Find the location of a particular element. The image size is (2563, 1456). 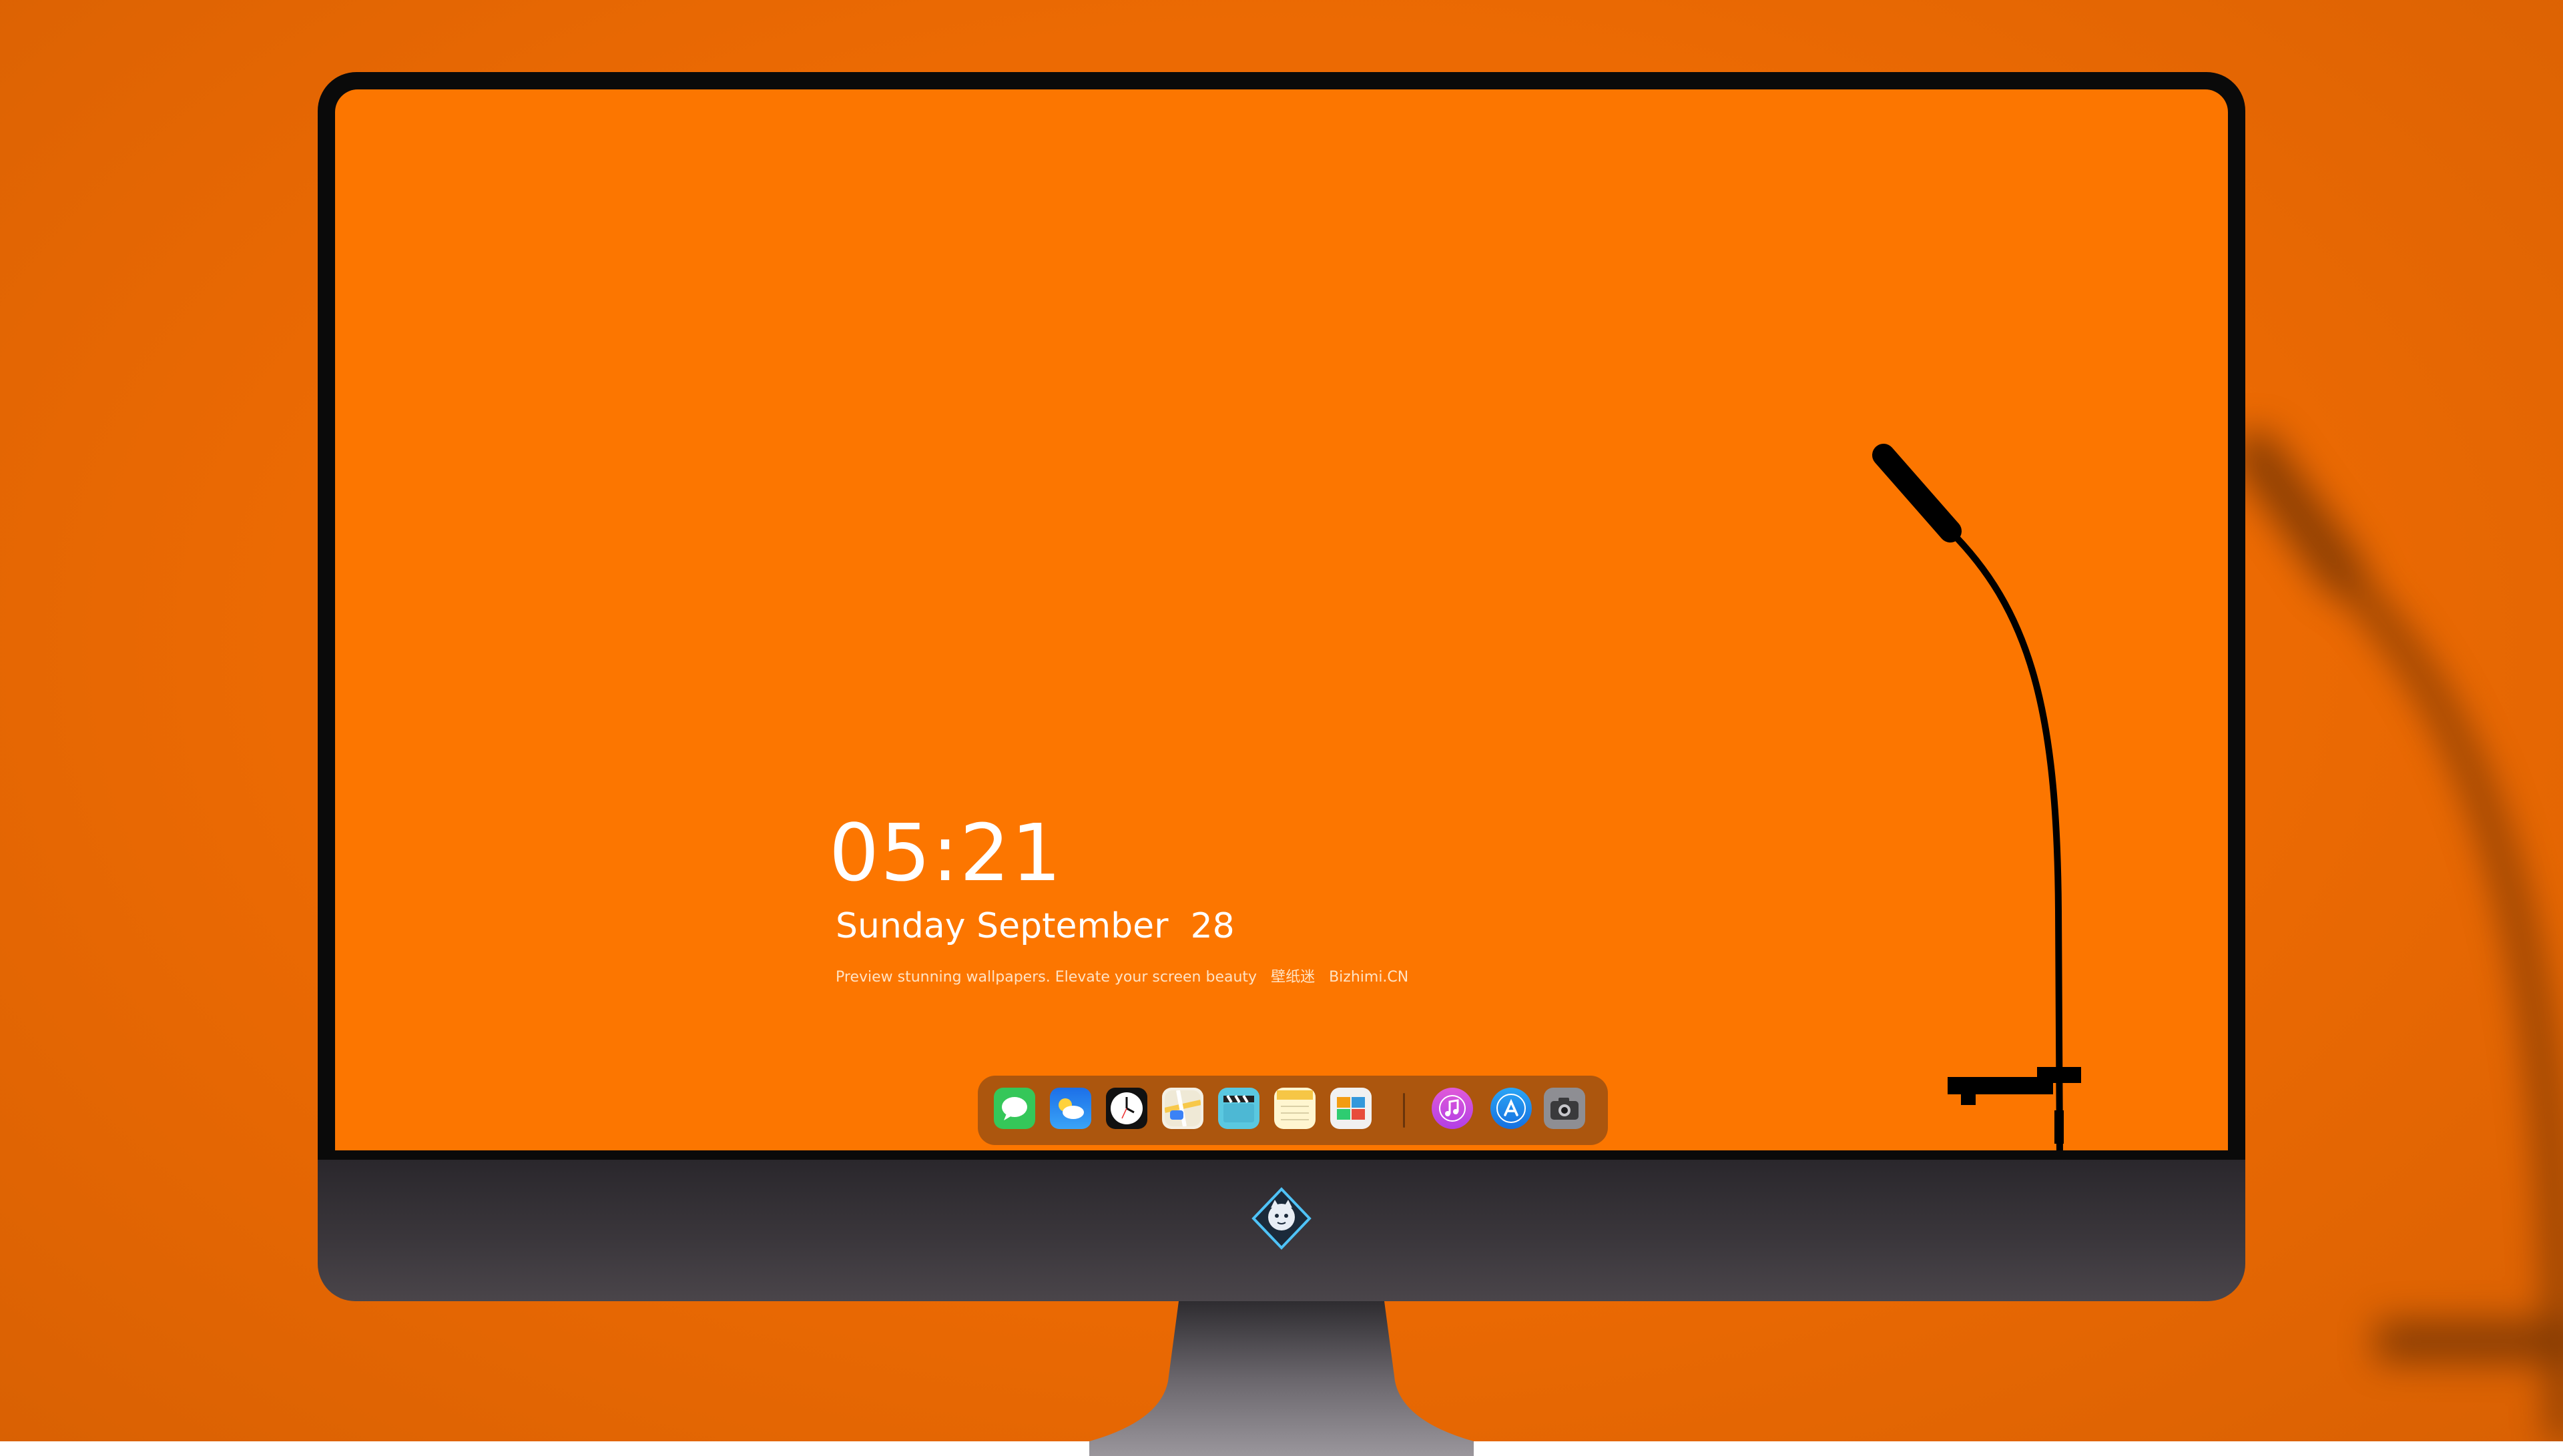

speech-bubble-icon is located at coordinates (1014, 1108).